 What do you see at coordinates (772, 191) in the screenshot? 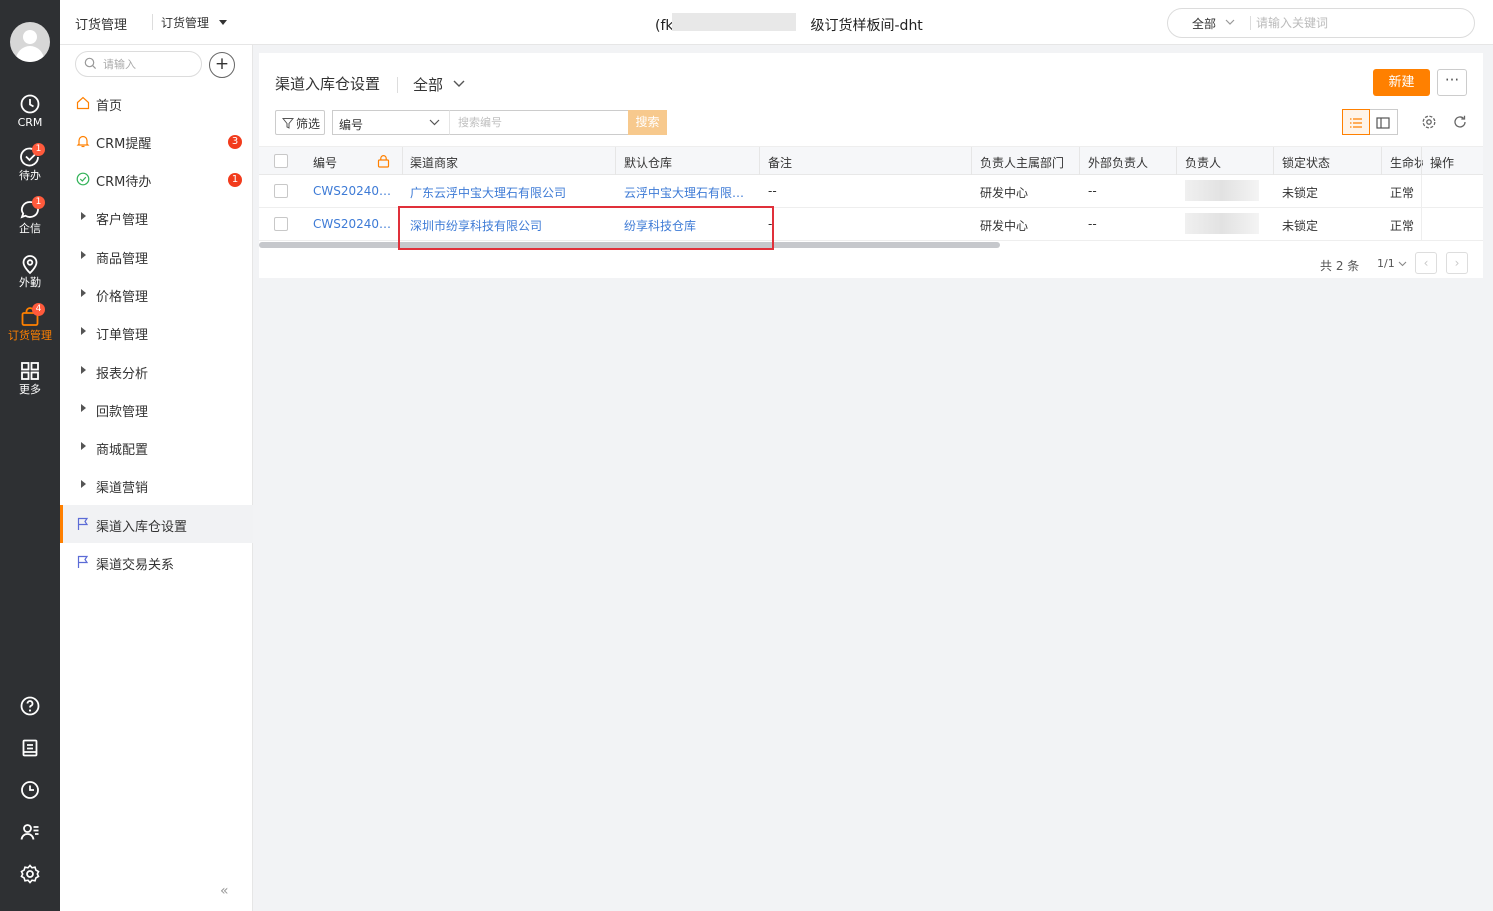
I see `remark-cell: --` at bounding box center [772, 191].